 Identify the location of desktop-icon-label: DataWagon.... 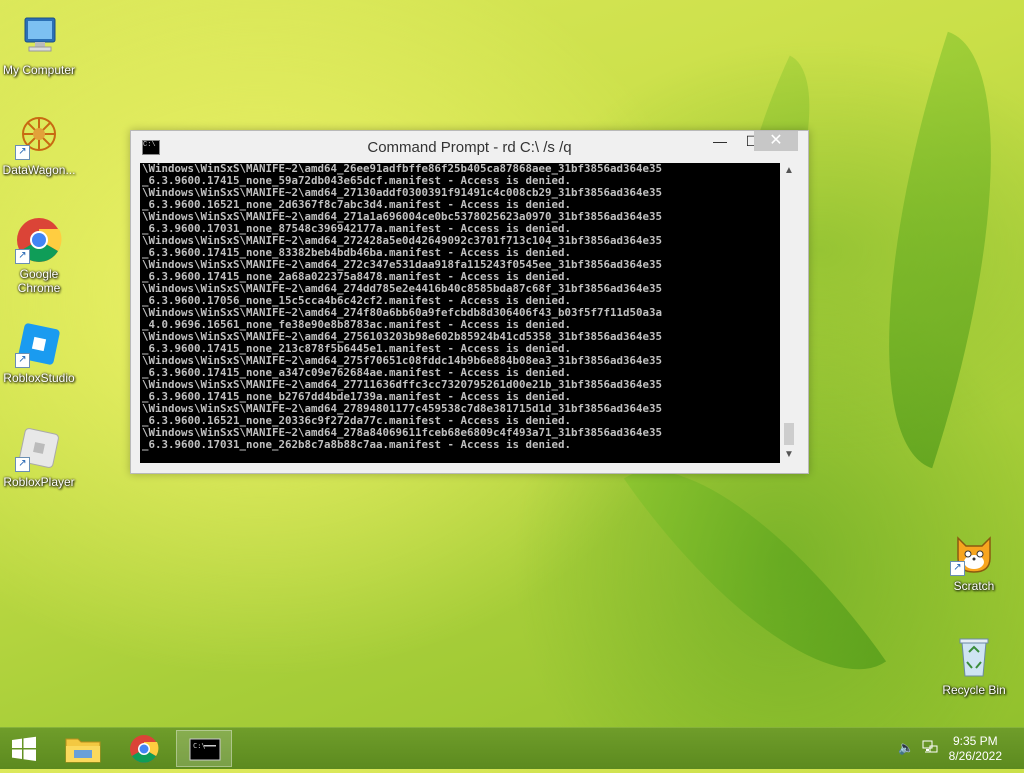
(39, 170).